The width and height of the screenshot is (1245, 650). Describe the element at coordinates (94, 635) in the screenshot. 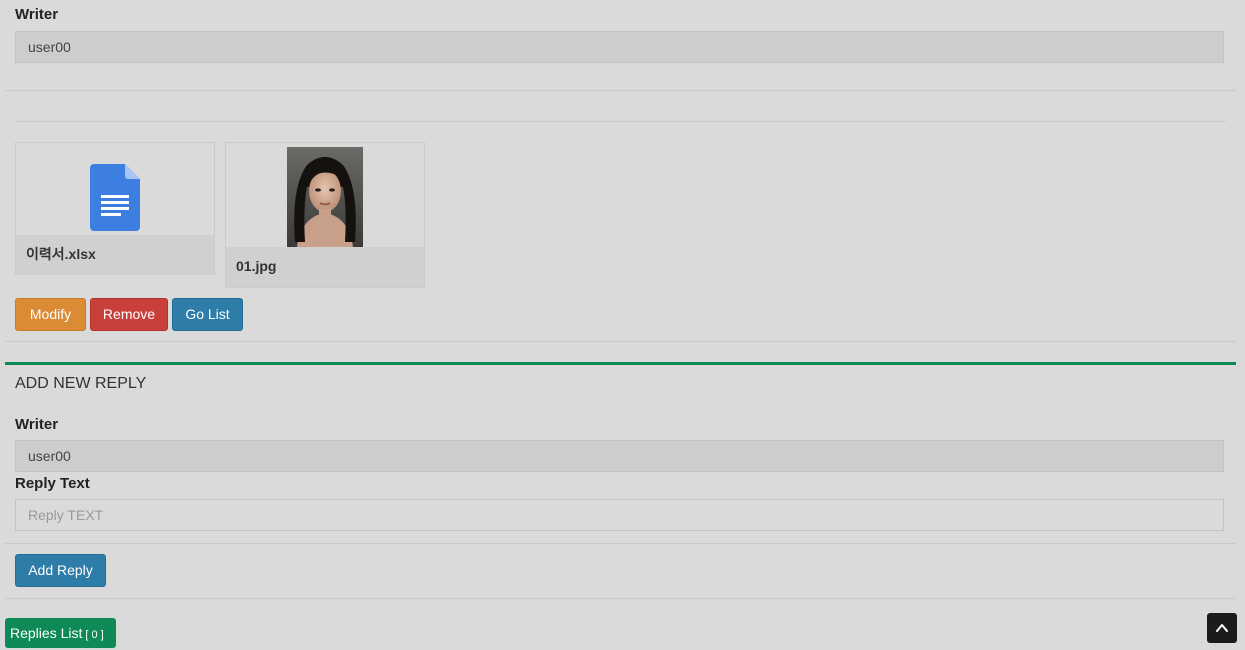

I see `replies-count: [ 0 ]` at that location.